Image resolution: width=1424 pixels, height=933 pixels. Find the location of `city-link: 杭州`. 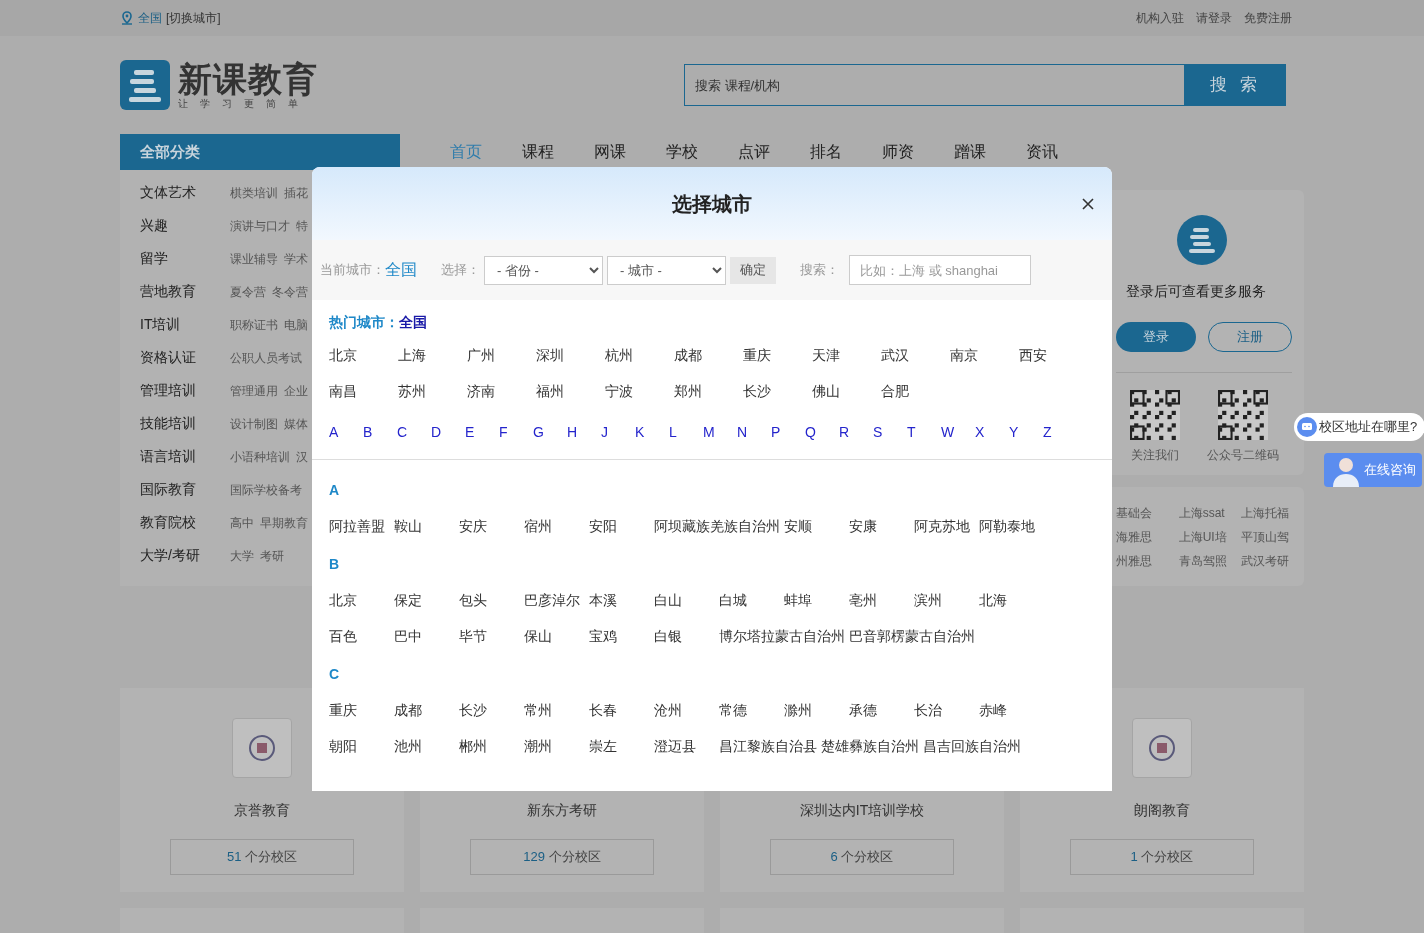

city-link: 杭州 is located at coordinates (639, 355).